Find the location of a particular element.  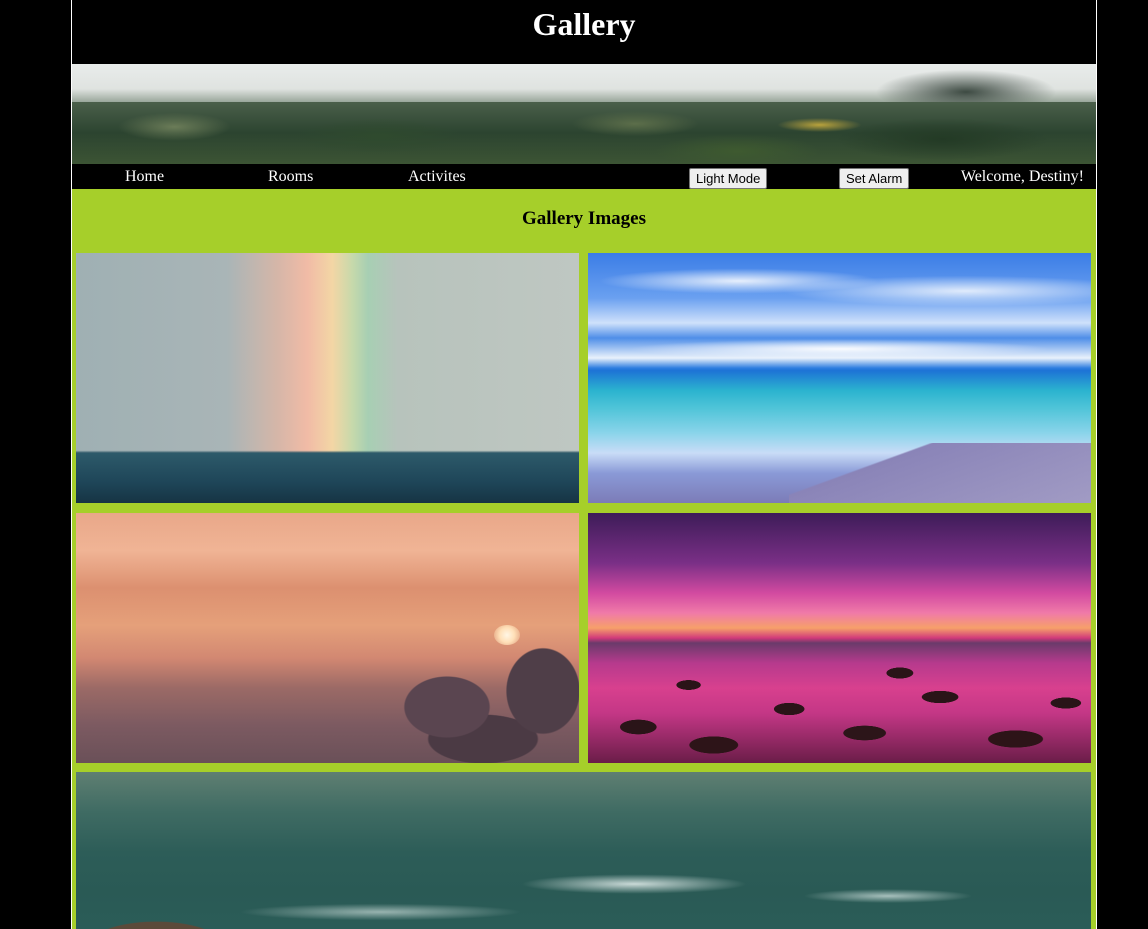

gallery-image-misty-sunset is located at coordinates (327, 638).